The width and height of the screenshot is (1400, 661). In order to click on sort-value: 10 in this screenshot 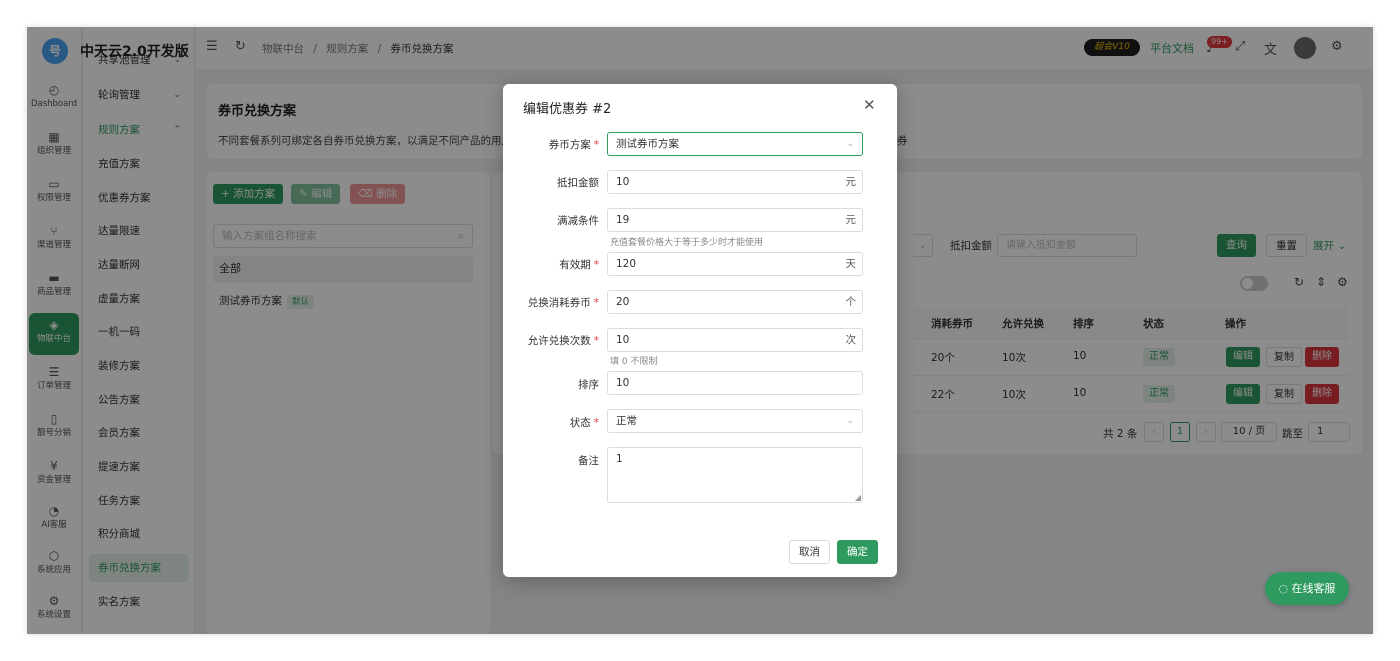, I will do `click(623, 383)`.